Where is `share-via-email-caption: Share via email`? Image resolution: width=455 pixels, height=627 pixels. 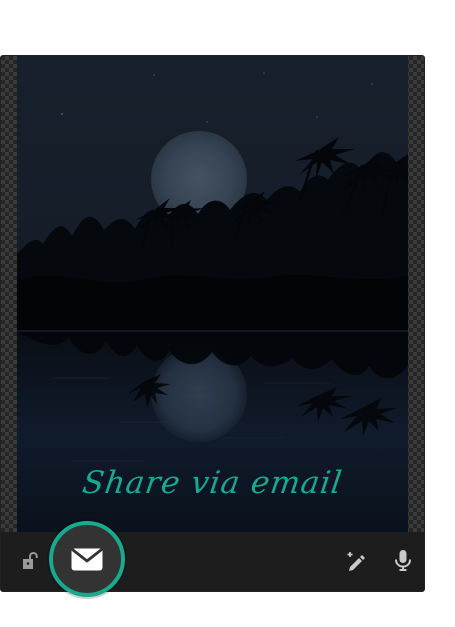
share-via-email-caption: Share via email is located at coordinates (212, 483).